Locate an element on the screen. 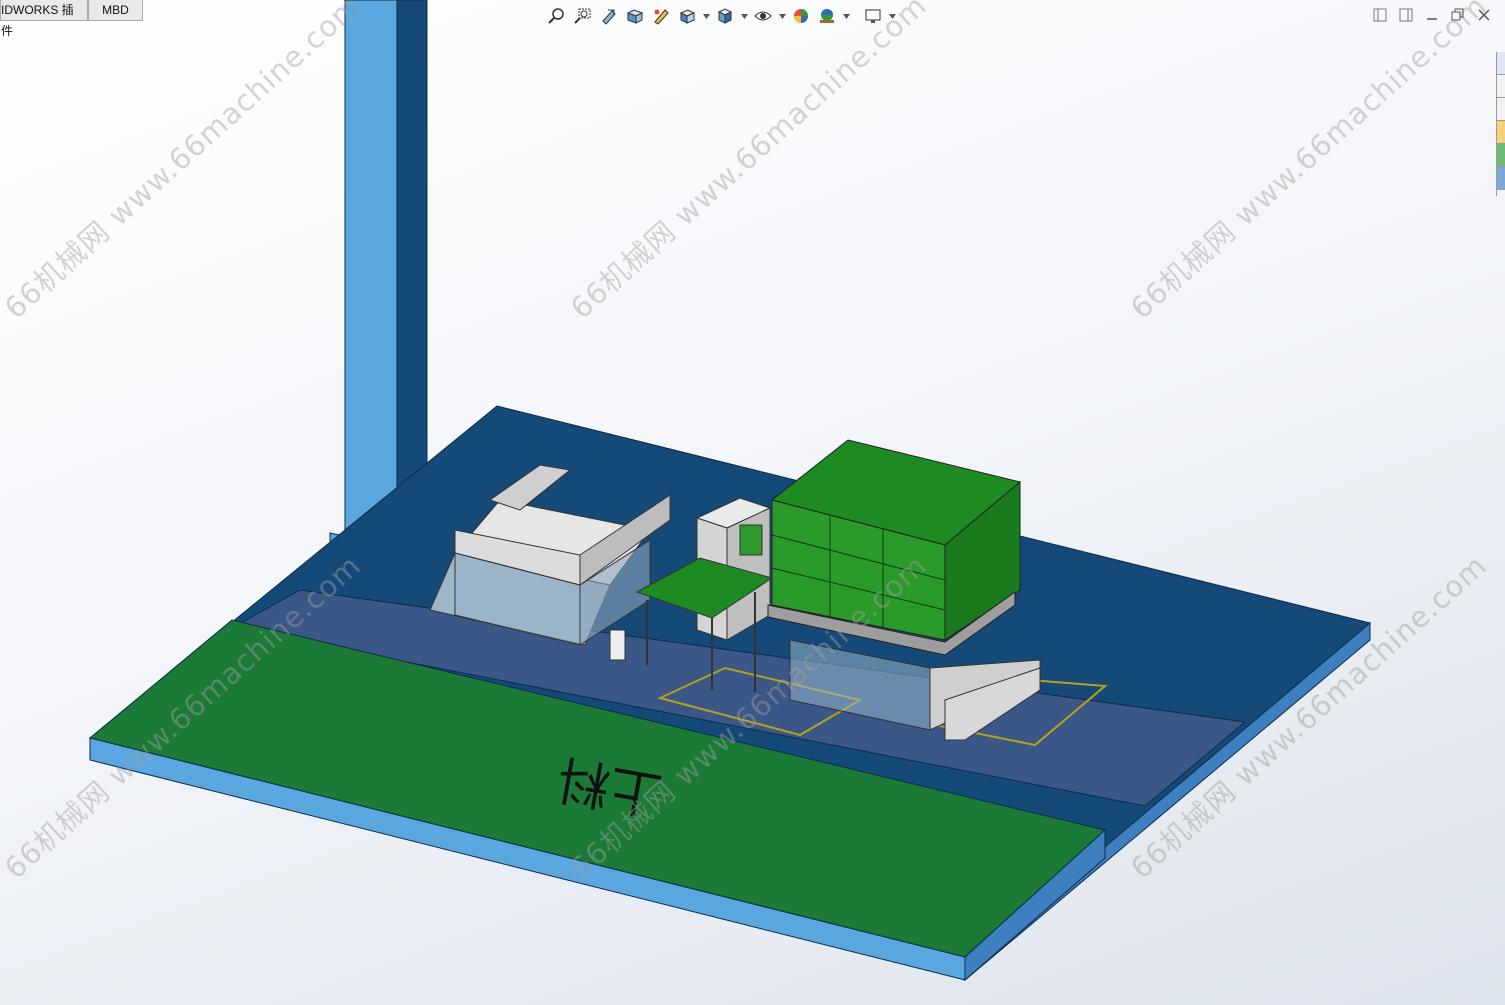  window-controls is located at coordinates (1432, 15).